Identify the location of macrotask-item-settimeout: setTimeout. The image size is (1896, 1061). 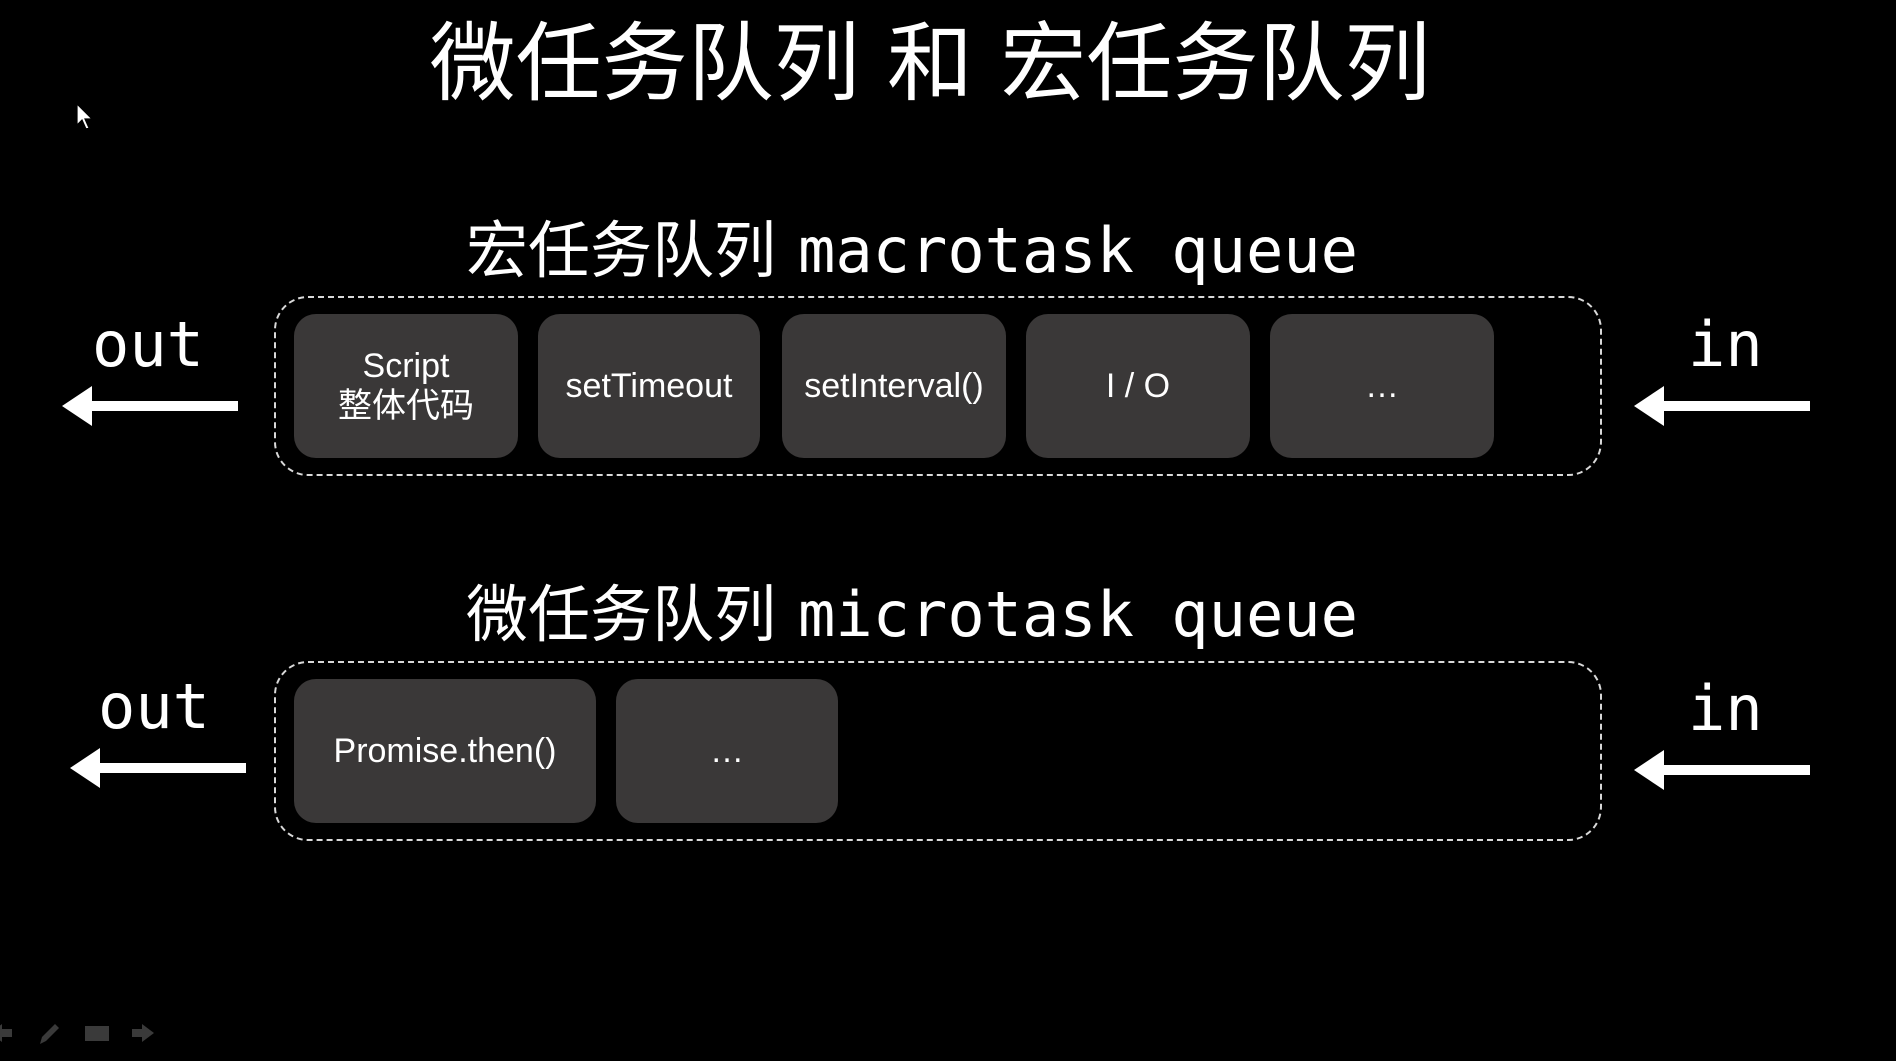
(649, 386).